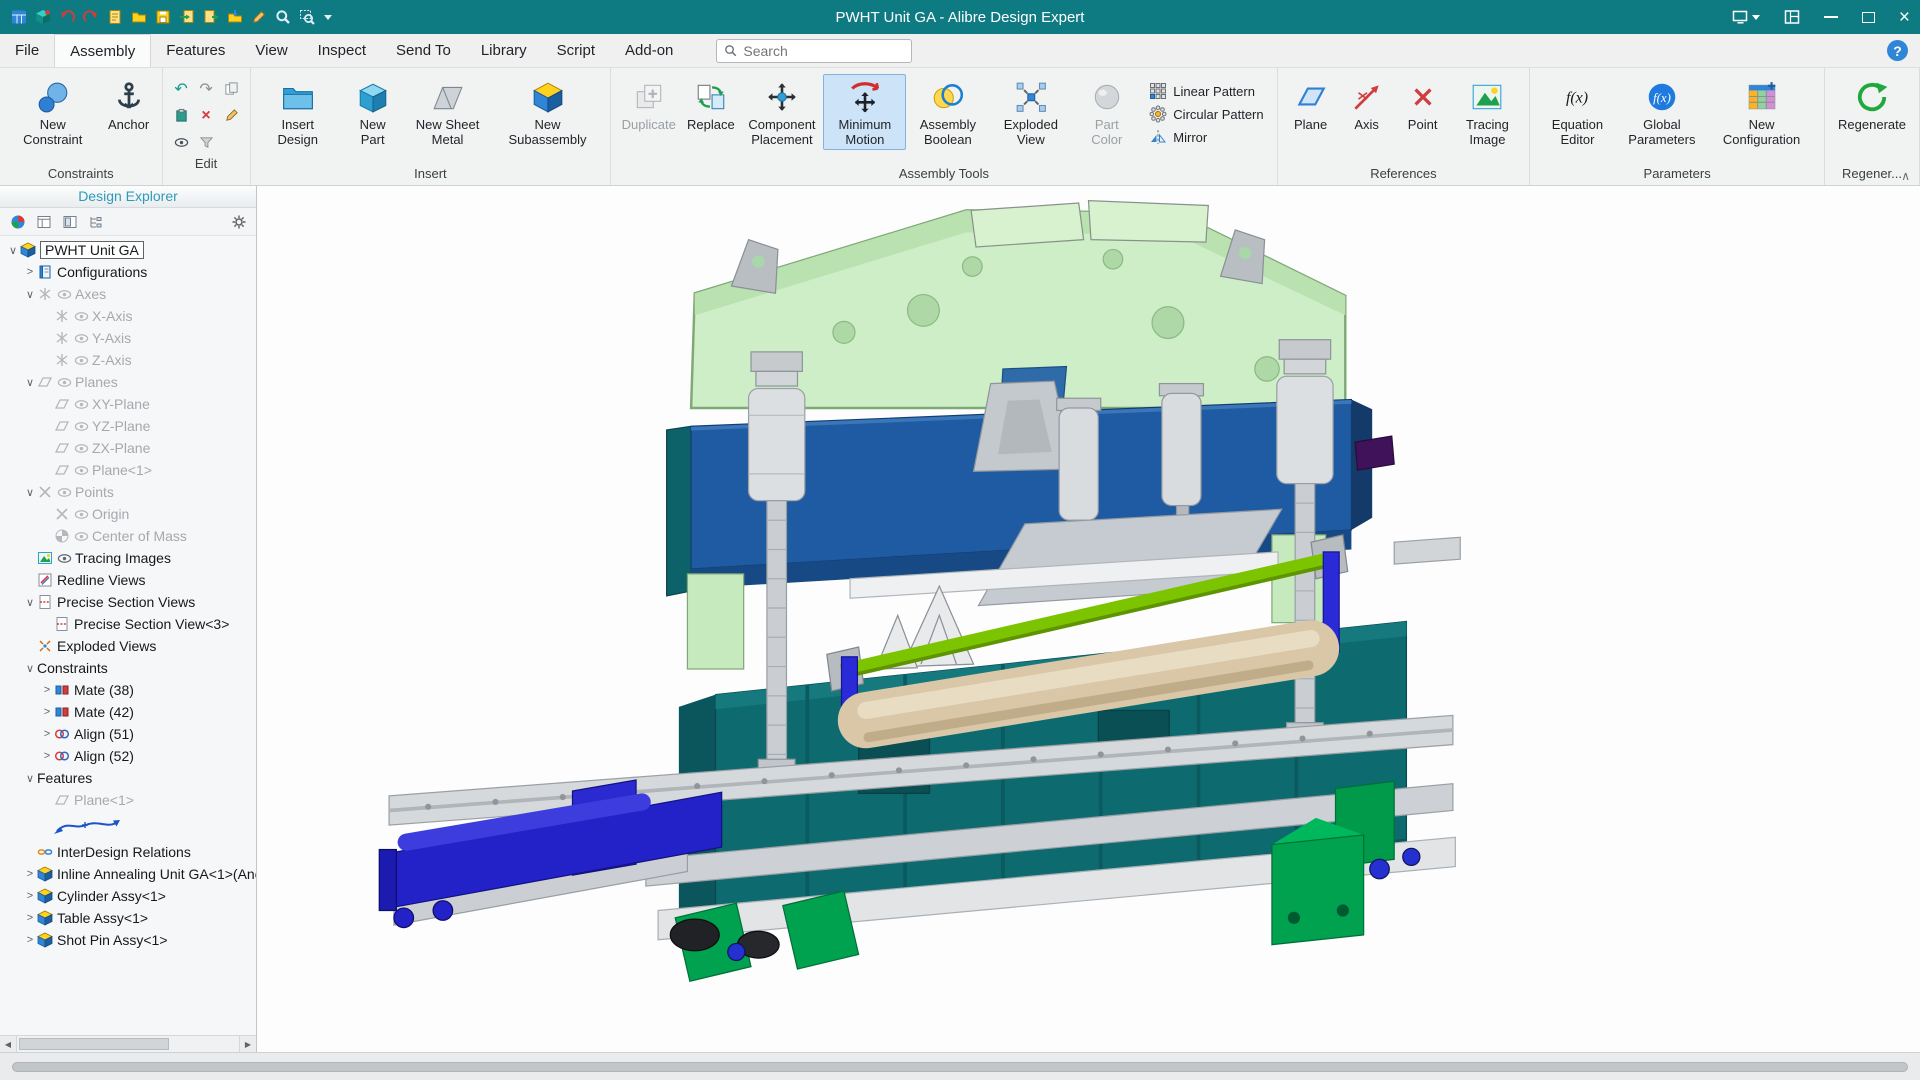  Describe the element at coordinates (128, 624) in the screenshot. I see `tree-item-precise-section-view-3: Precise Section View<3>` at that location.